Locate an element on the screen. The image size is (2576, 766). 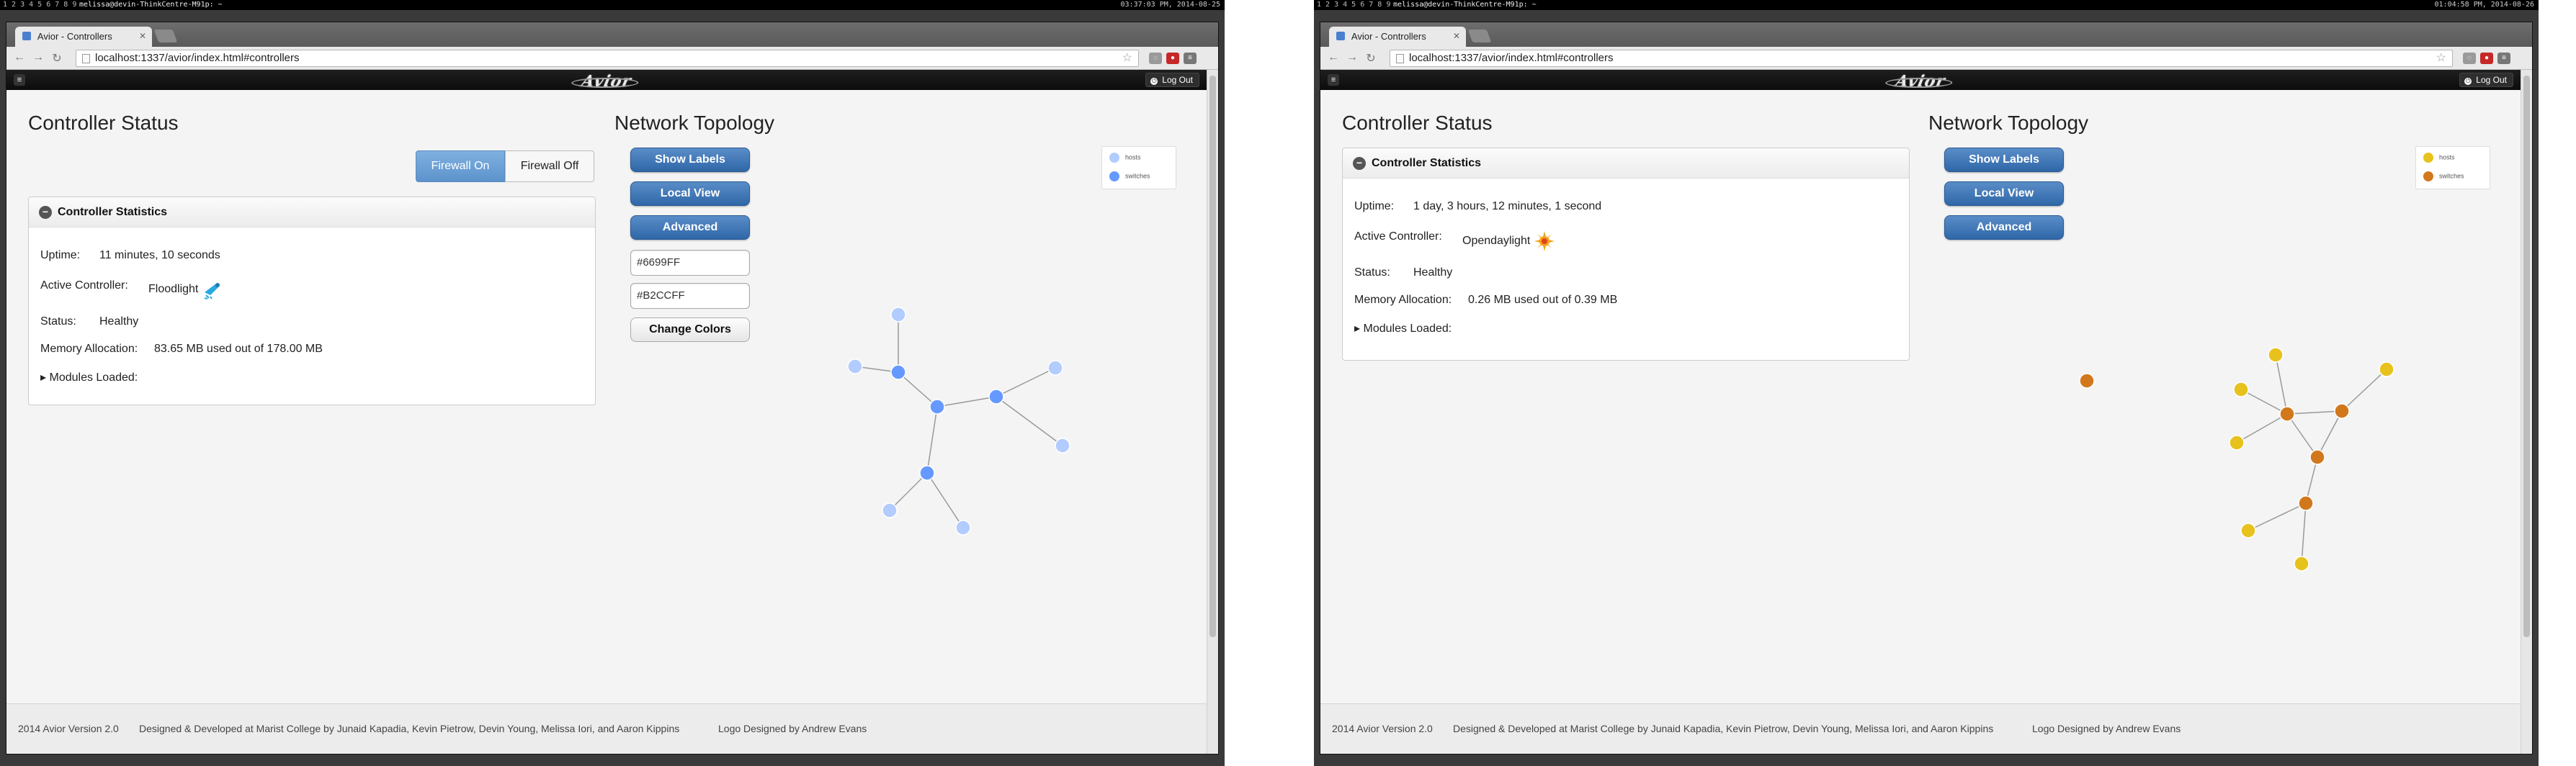
legend-switches-dot is located at coordinates (2428, 176).